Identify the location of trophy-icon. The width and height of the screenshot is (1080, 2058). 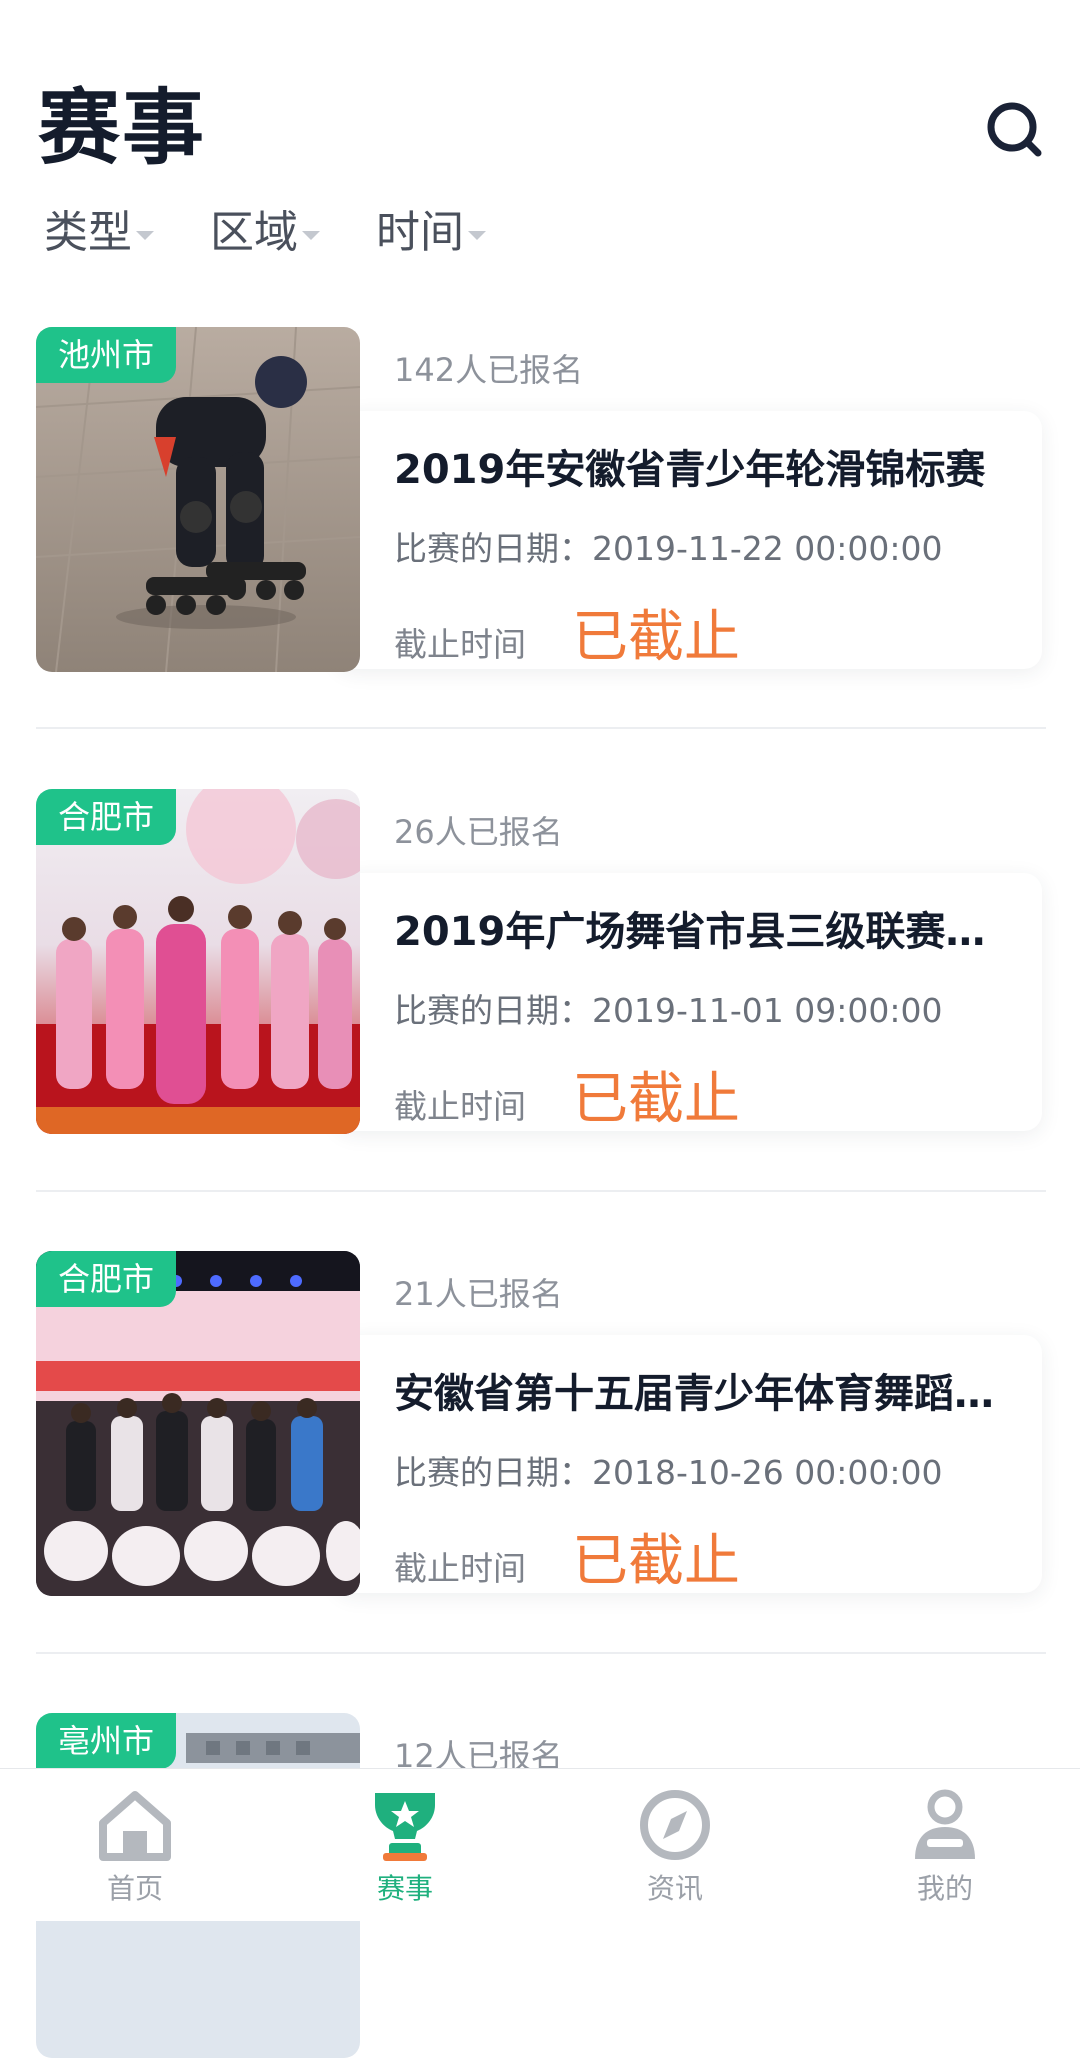
(405, 1827).